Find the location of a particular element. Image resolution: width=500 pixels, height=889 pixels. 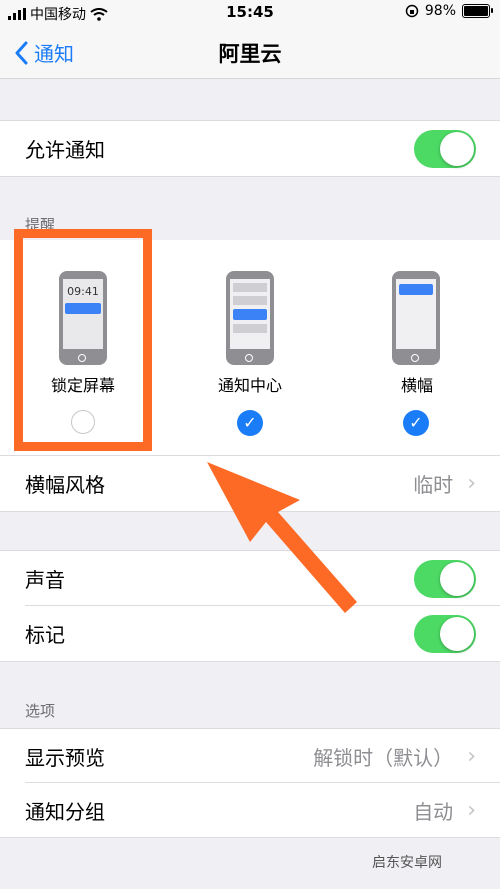

allow-notifications-toggle is located at coordinates (445, 148).